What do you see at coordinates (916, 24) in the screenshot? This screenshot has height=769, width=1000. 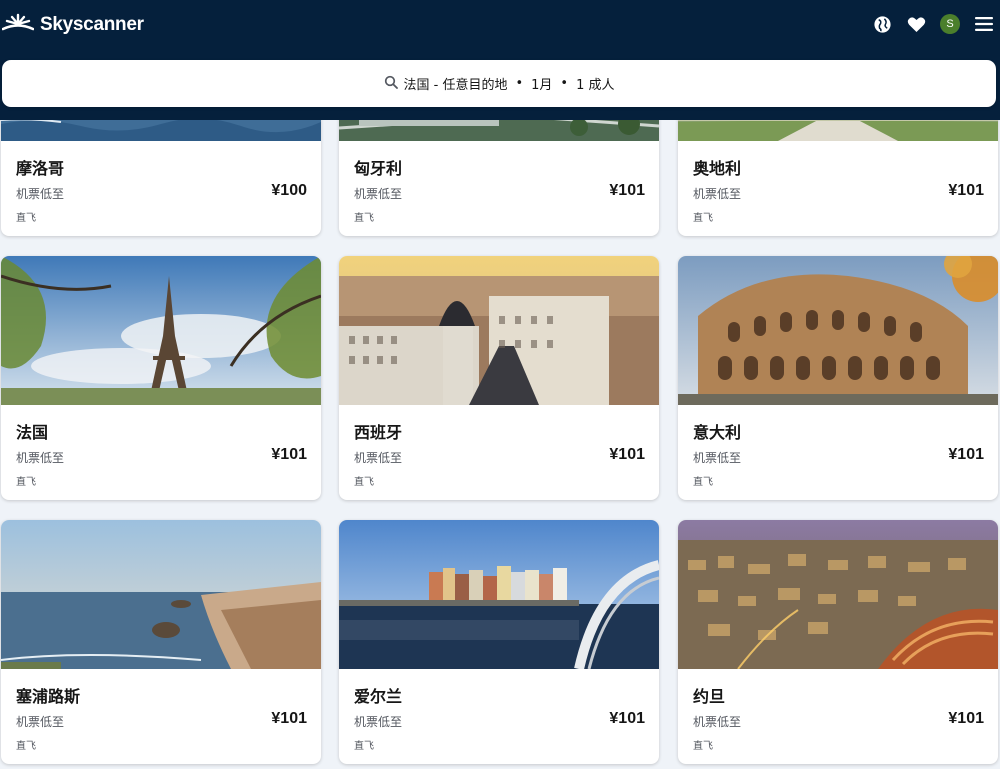 I see `heart-icon` at bounding box center [916, 24].